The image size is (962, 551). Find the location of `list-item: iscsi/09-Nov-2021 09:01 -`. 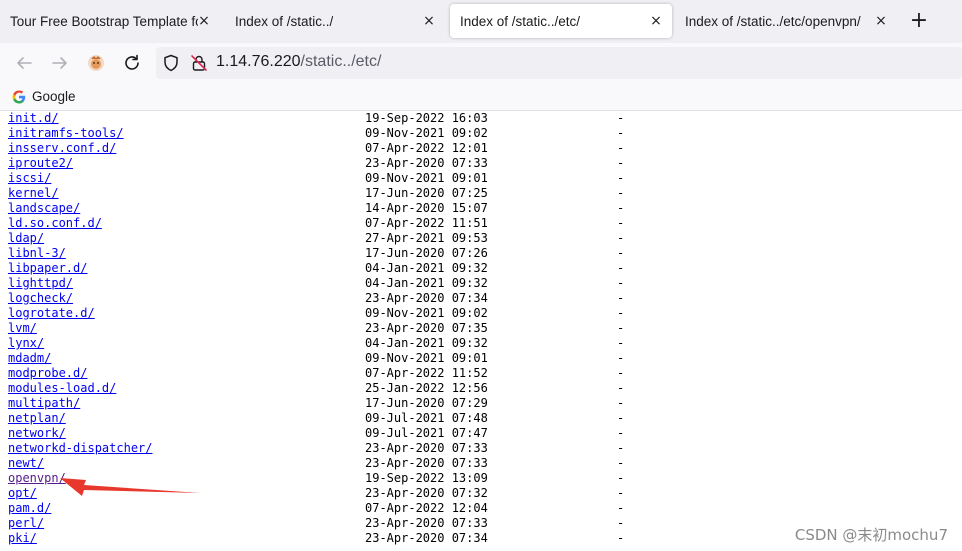

list-item: iscsi/09-Nov-2021 09:01 - is located at coordinates (481, 178).